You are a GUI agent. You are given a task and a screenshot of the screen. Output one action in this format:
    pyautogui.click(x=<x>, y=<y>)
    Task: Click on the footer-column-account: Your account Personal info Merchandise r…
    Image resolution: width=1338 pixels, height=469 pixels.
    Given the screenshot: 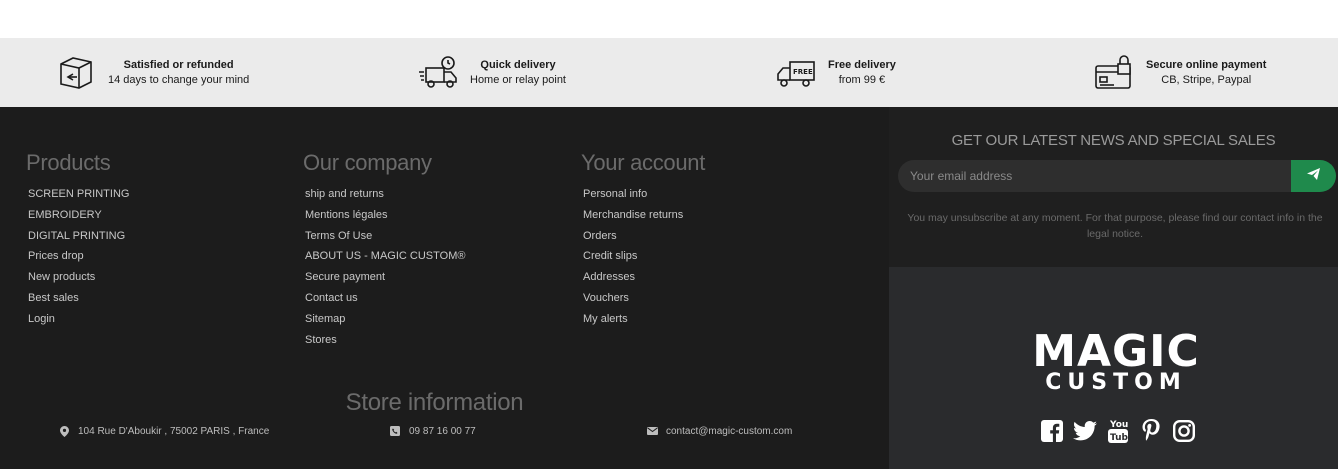 What is the action you would take?
    pyautogui.click(x=643, y=240)
    